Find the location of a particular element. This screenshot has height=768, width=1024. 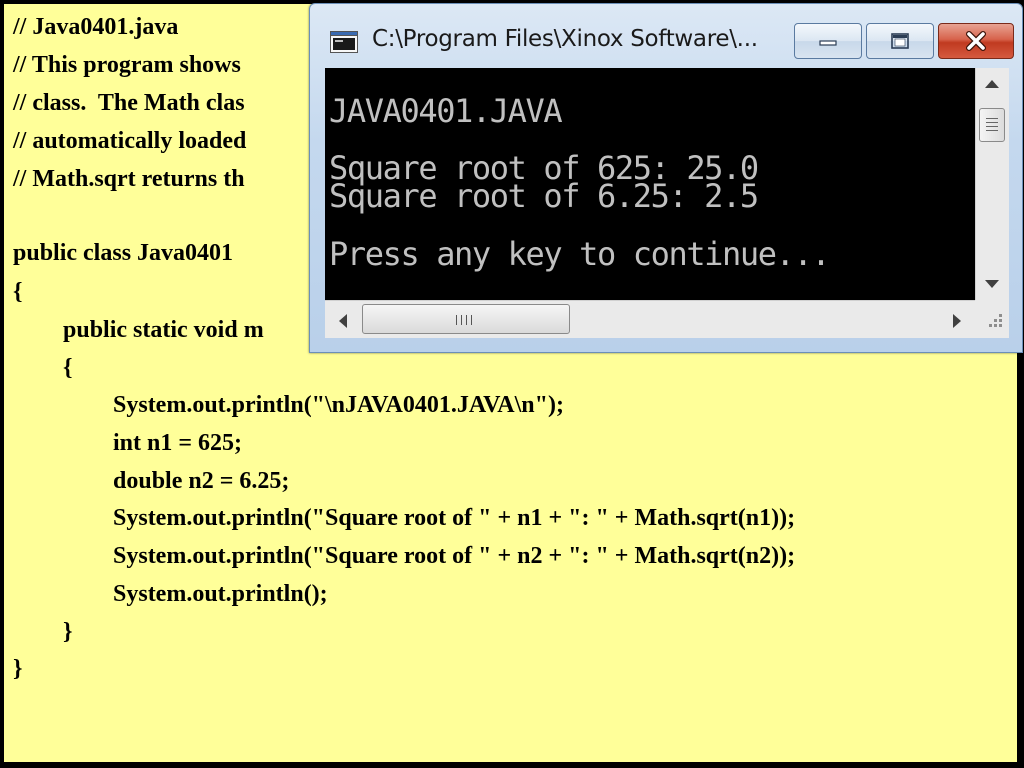

code-line-4: // automatically loaded is located at coordinates (130, 141).